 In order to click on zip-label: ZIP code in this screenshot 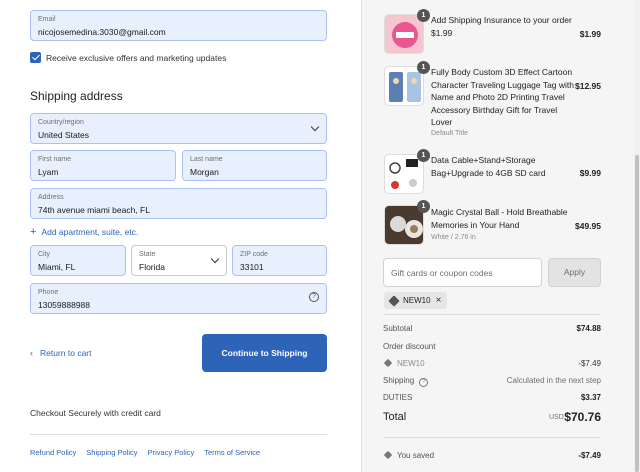, I will do `click(254, 254)`.